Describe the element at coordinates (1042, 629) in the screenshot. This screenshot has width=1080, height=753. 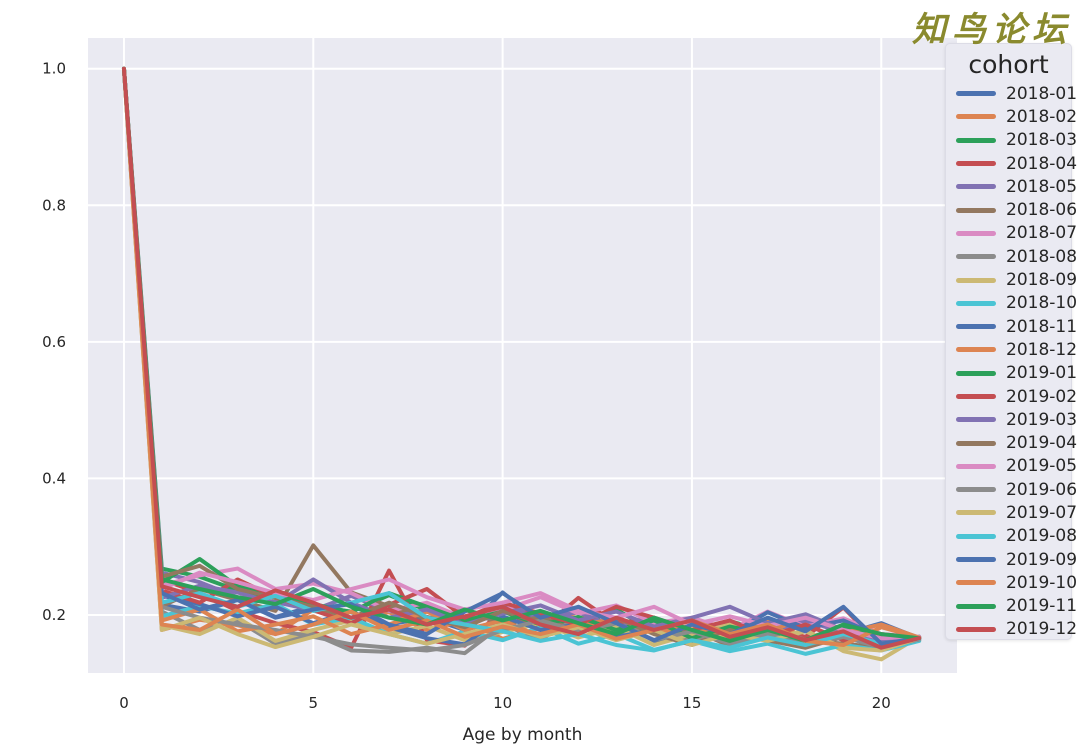
I see `legend-item-label: 2019-12` at that location.